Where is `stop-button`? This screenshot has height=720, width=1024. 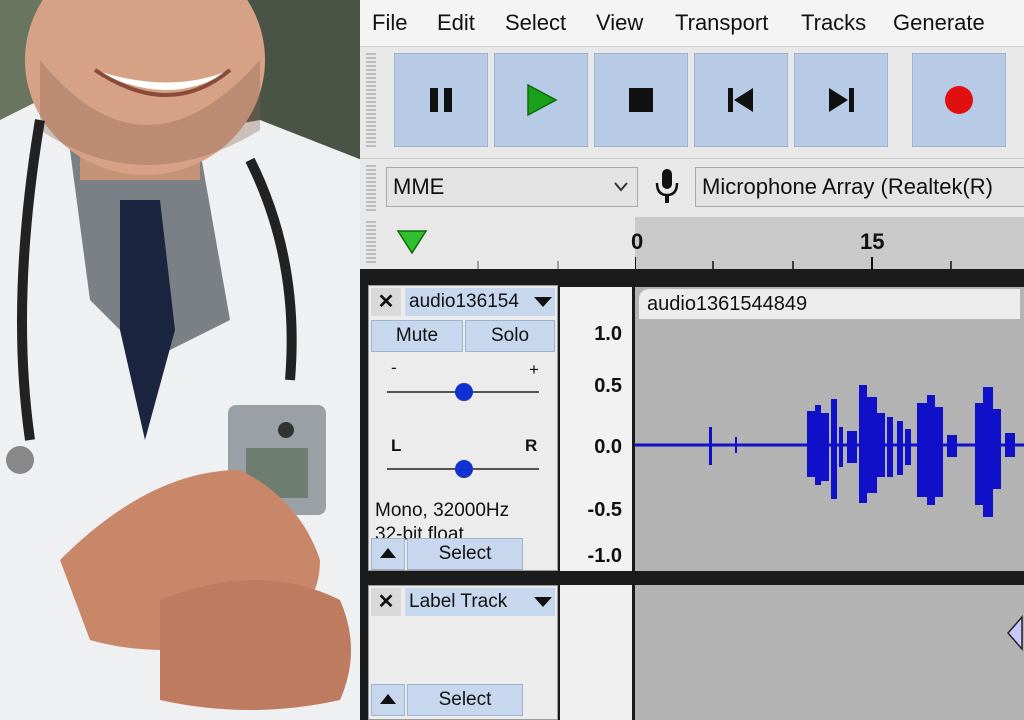
stop-button is located at coordinates (641, 100).